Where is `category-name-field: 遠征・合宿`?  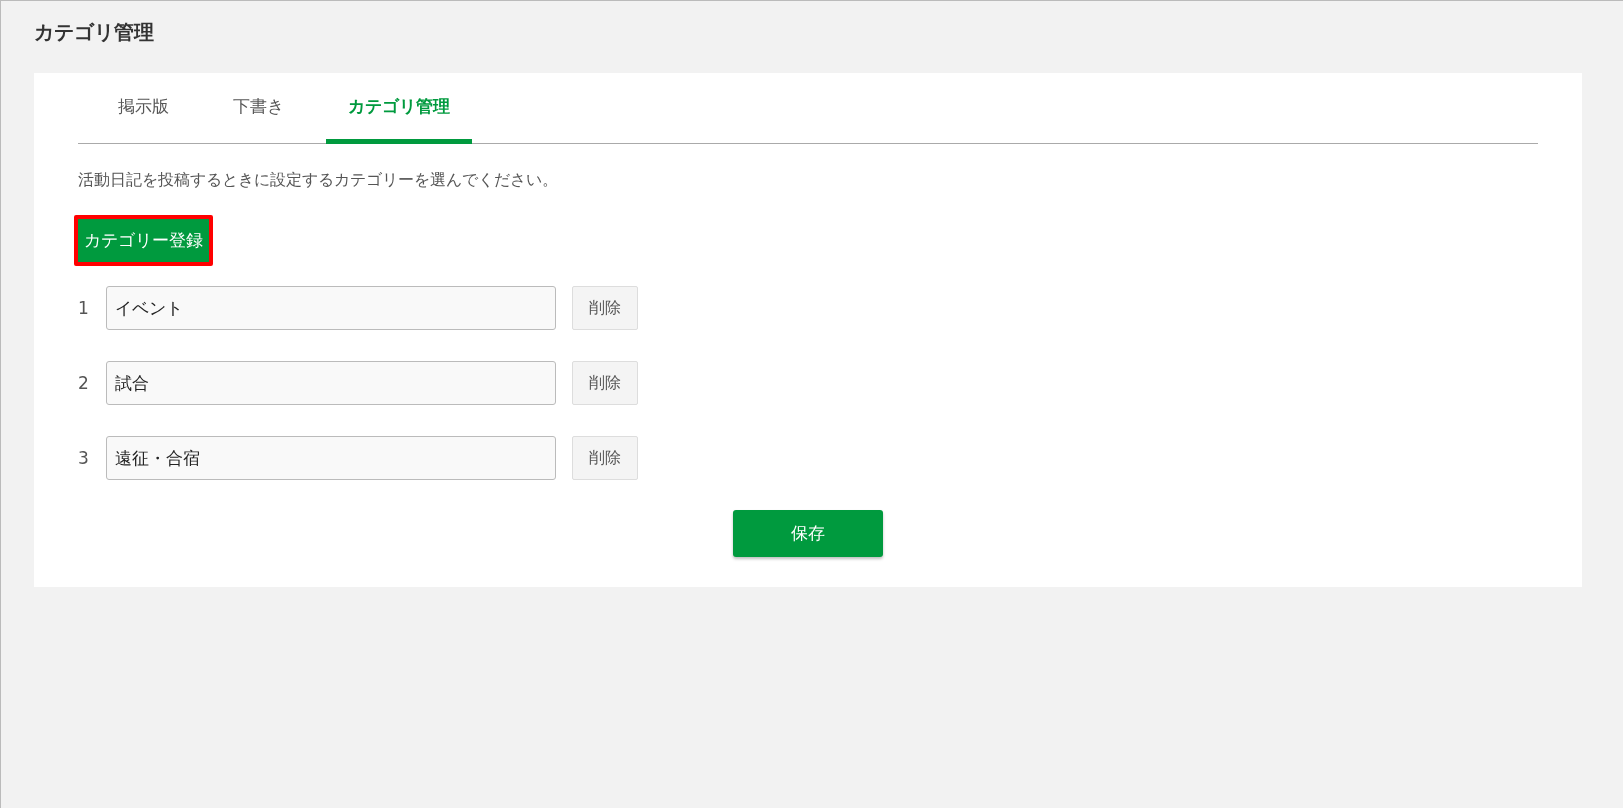 category-name-field: 遠征・合宿 is located at coordinates (331, 458).